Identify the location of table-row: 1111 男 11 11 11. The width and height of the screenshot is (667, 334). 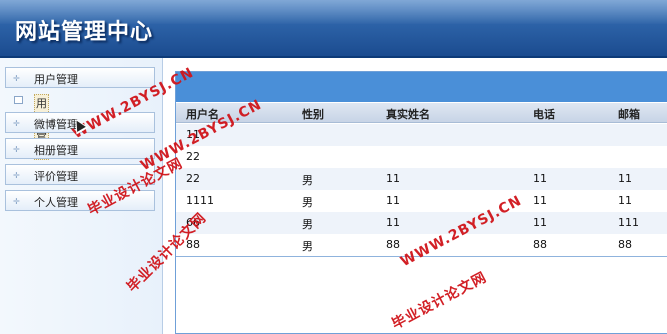
(421, 201).